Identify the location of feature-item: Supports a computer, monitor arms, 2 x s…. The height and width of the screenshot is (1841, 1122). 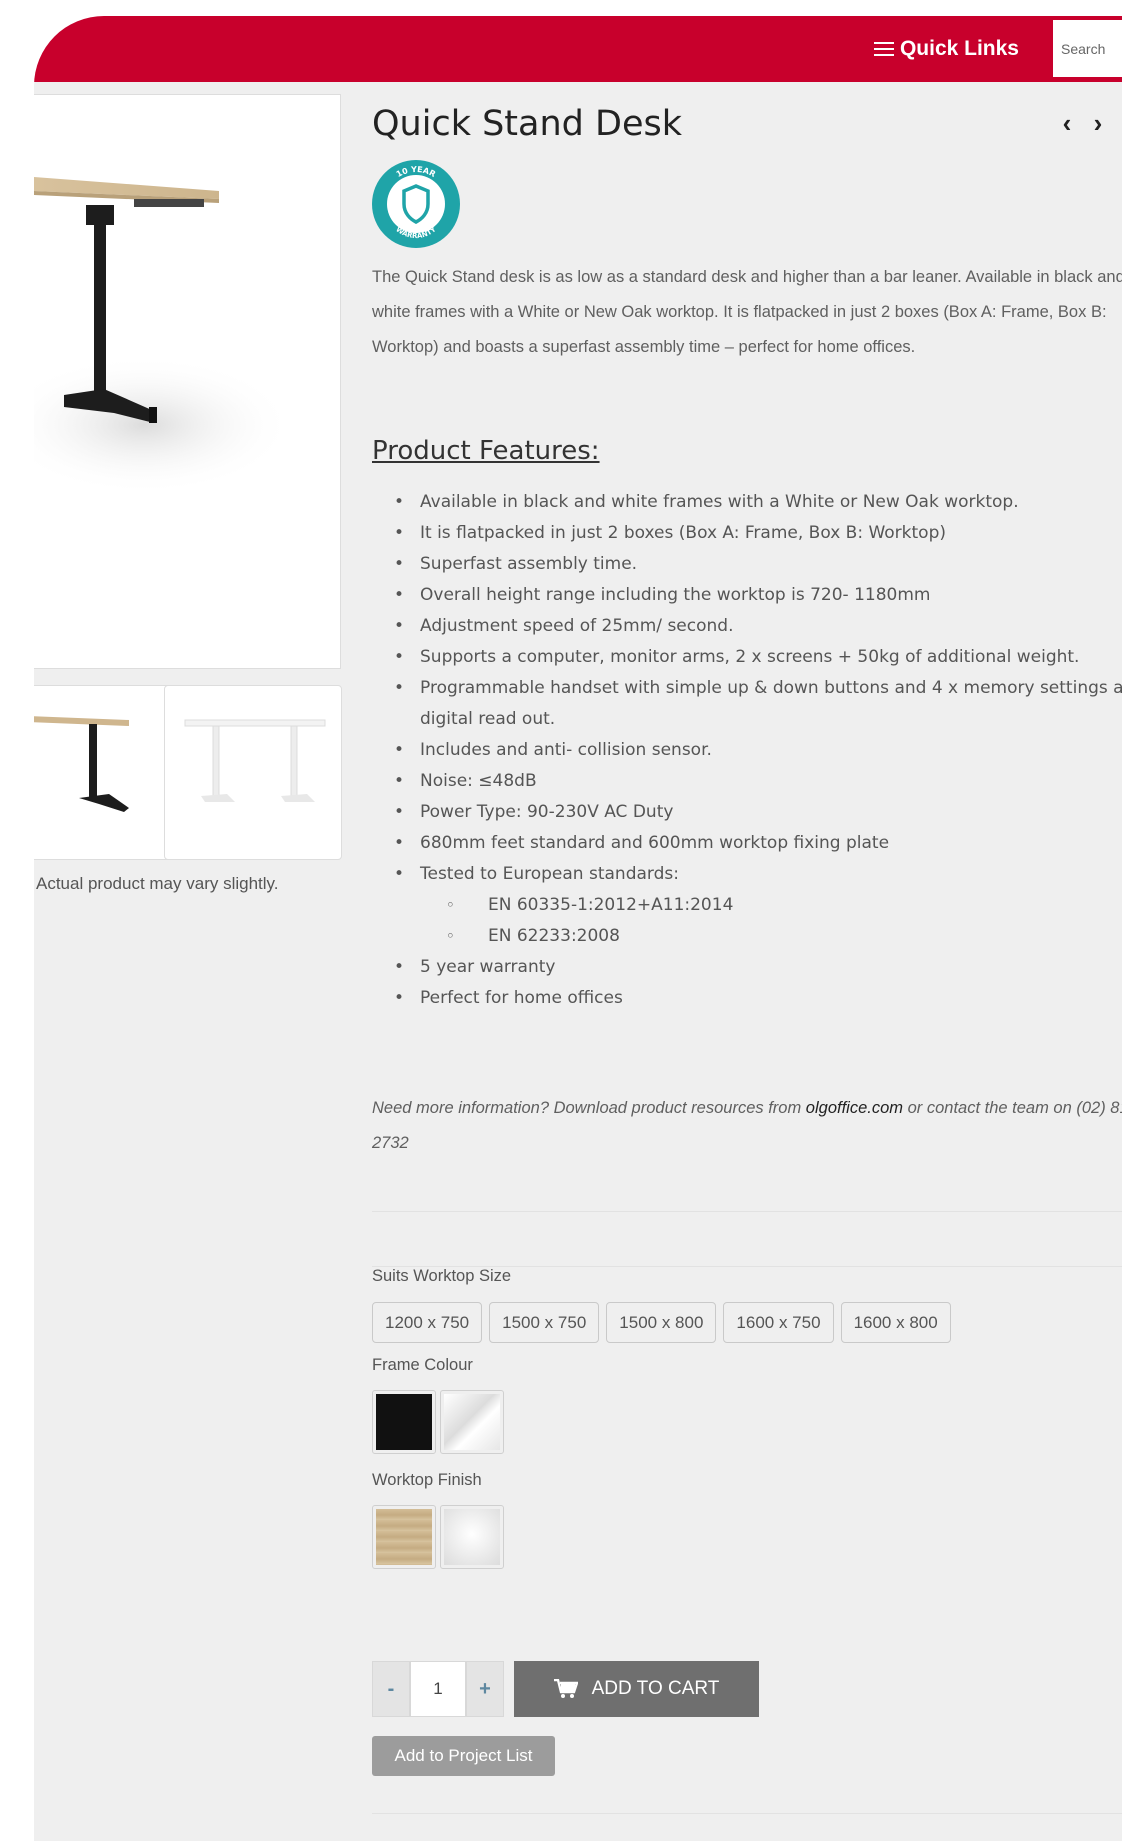
(747, 657).